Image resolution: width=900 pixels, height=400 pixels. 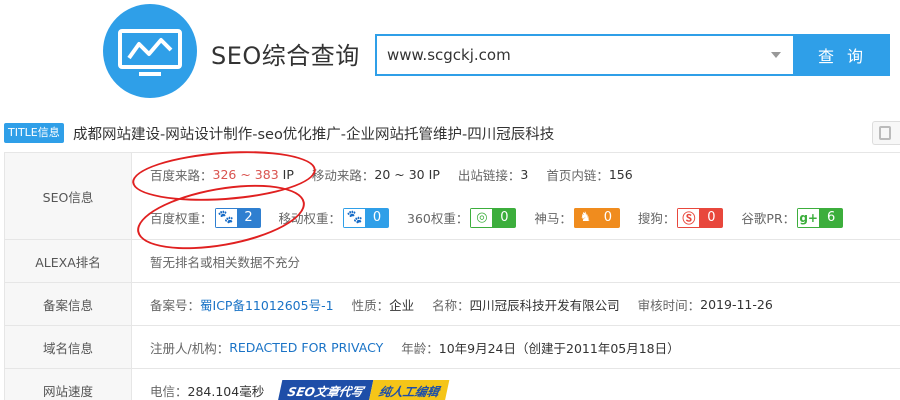 I want to click on mobile-traffic-unit: IP, so click(x=434, y=174).